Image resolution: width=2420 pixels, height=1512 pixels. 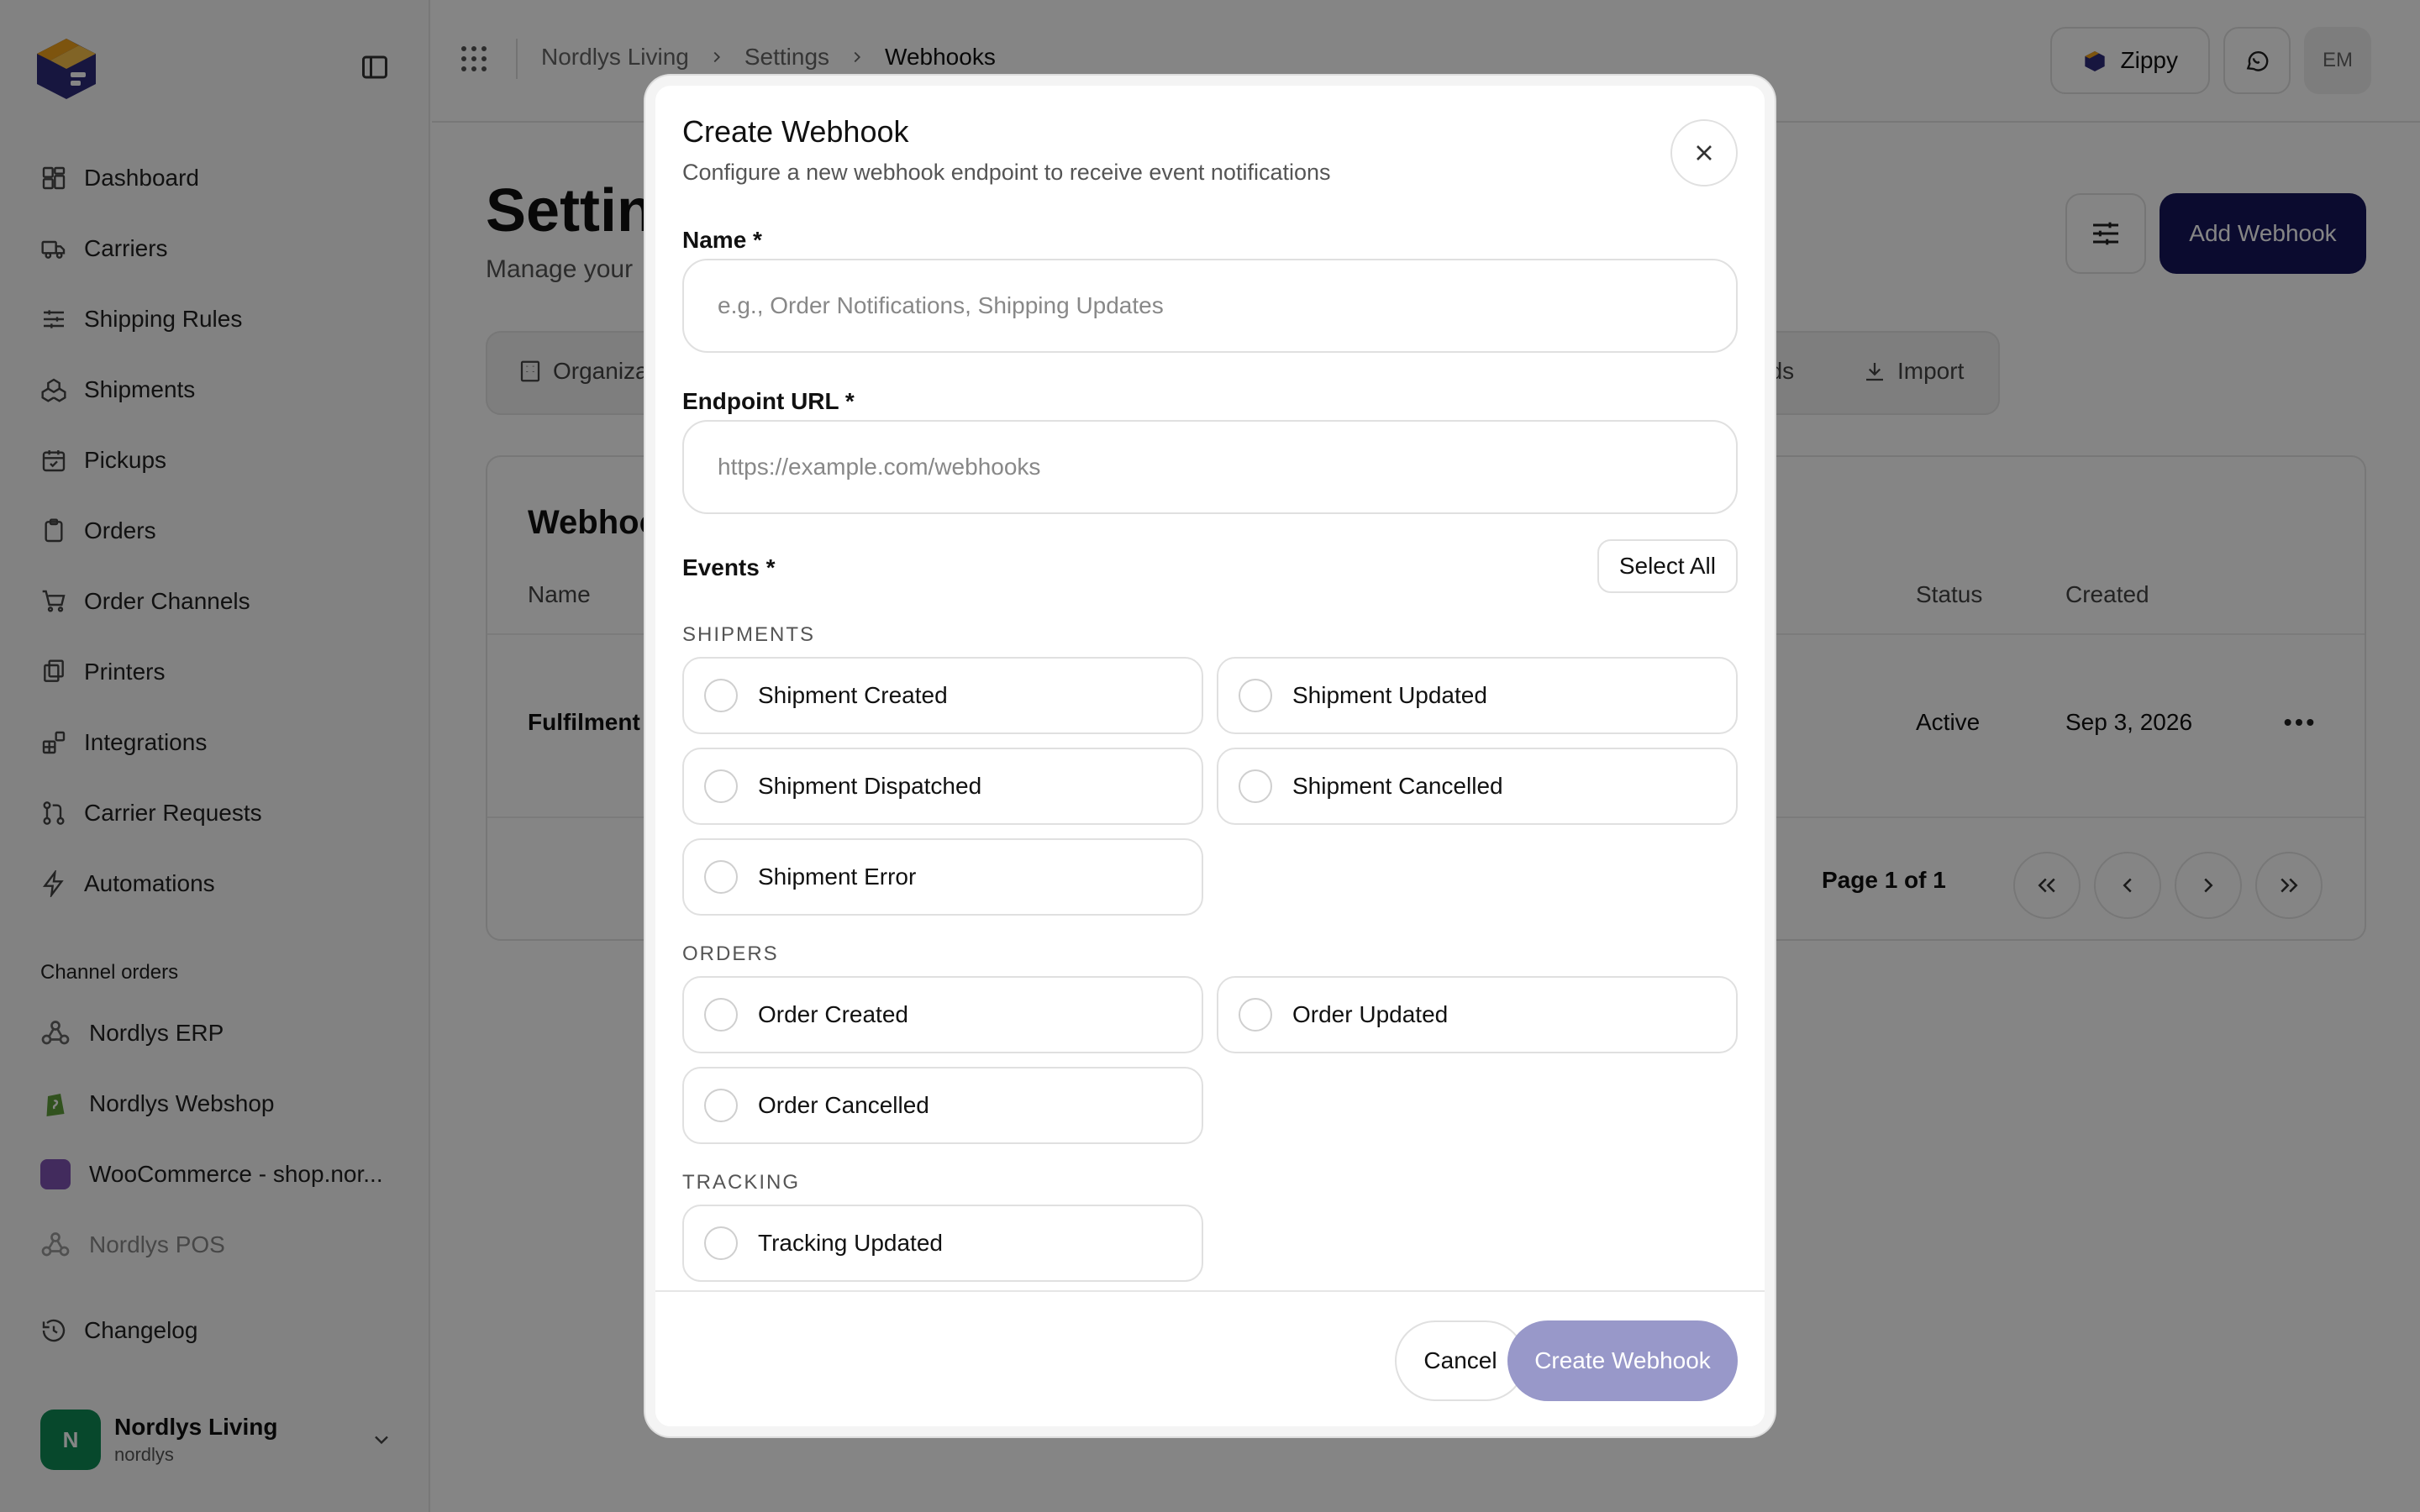 I want to click on dialog-title: Create Webhook, so click(x=795, y=131).